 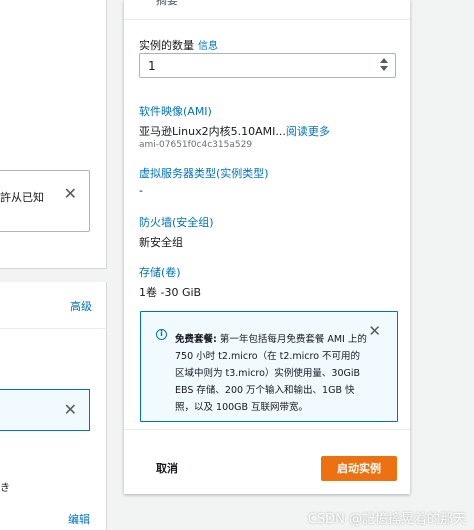 I want to click on info-link: 信息, so click(x=208, y=46).